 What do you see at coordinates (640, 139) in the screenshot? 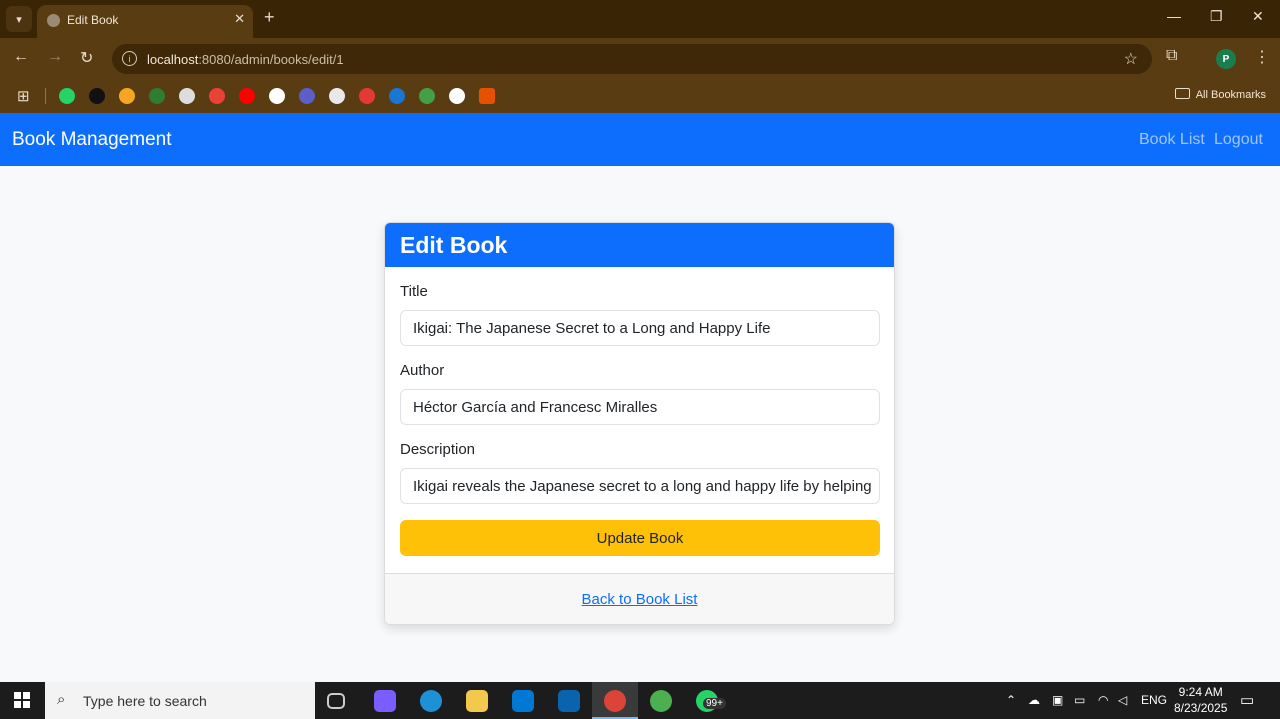
I see `app-navbar: Book Management Book List Logout` at bounding box center [640, 139].